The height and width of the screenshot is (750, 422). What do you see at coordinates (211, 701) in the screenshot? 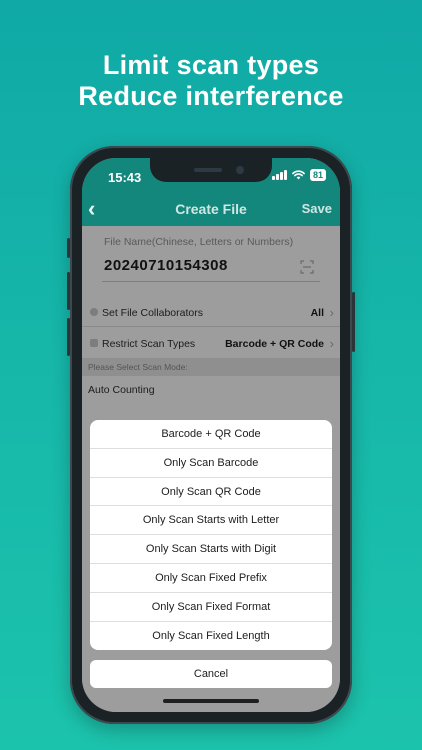
I see `home-indicator` at bounding box center [211, 701].